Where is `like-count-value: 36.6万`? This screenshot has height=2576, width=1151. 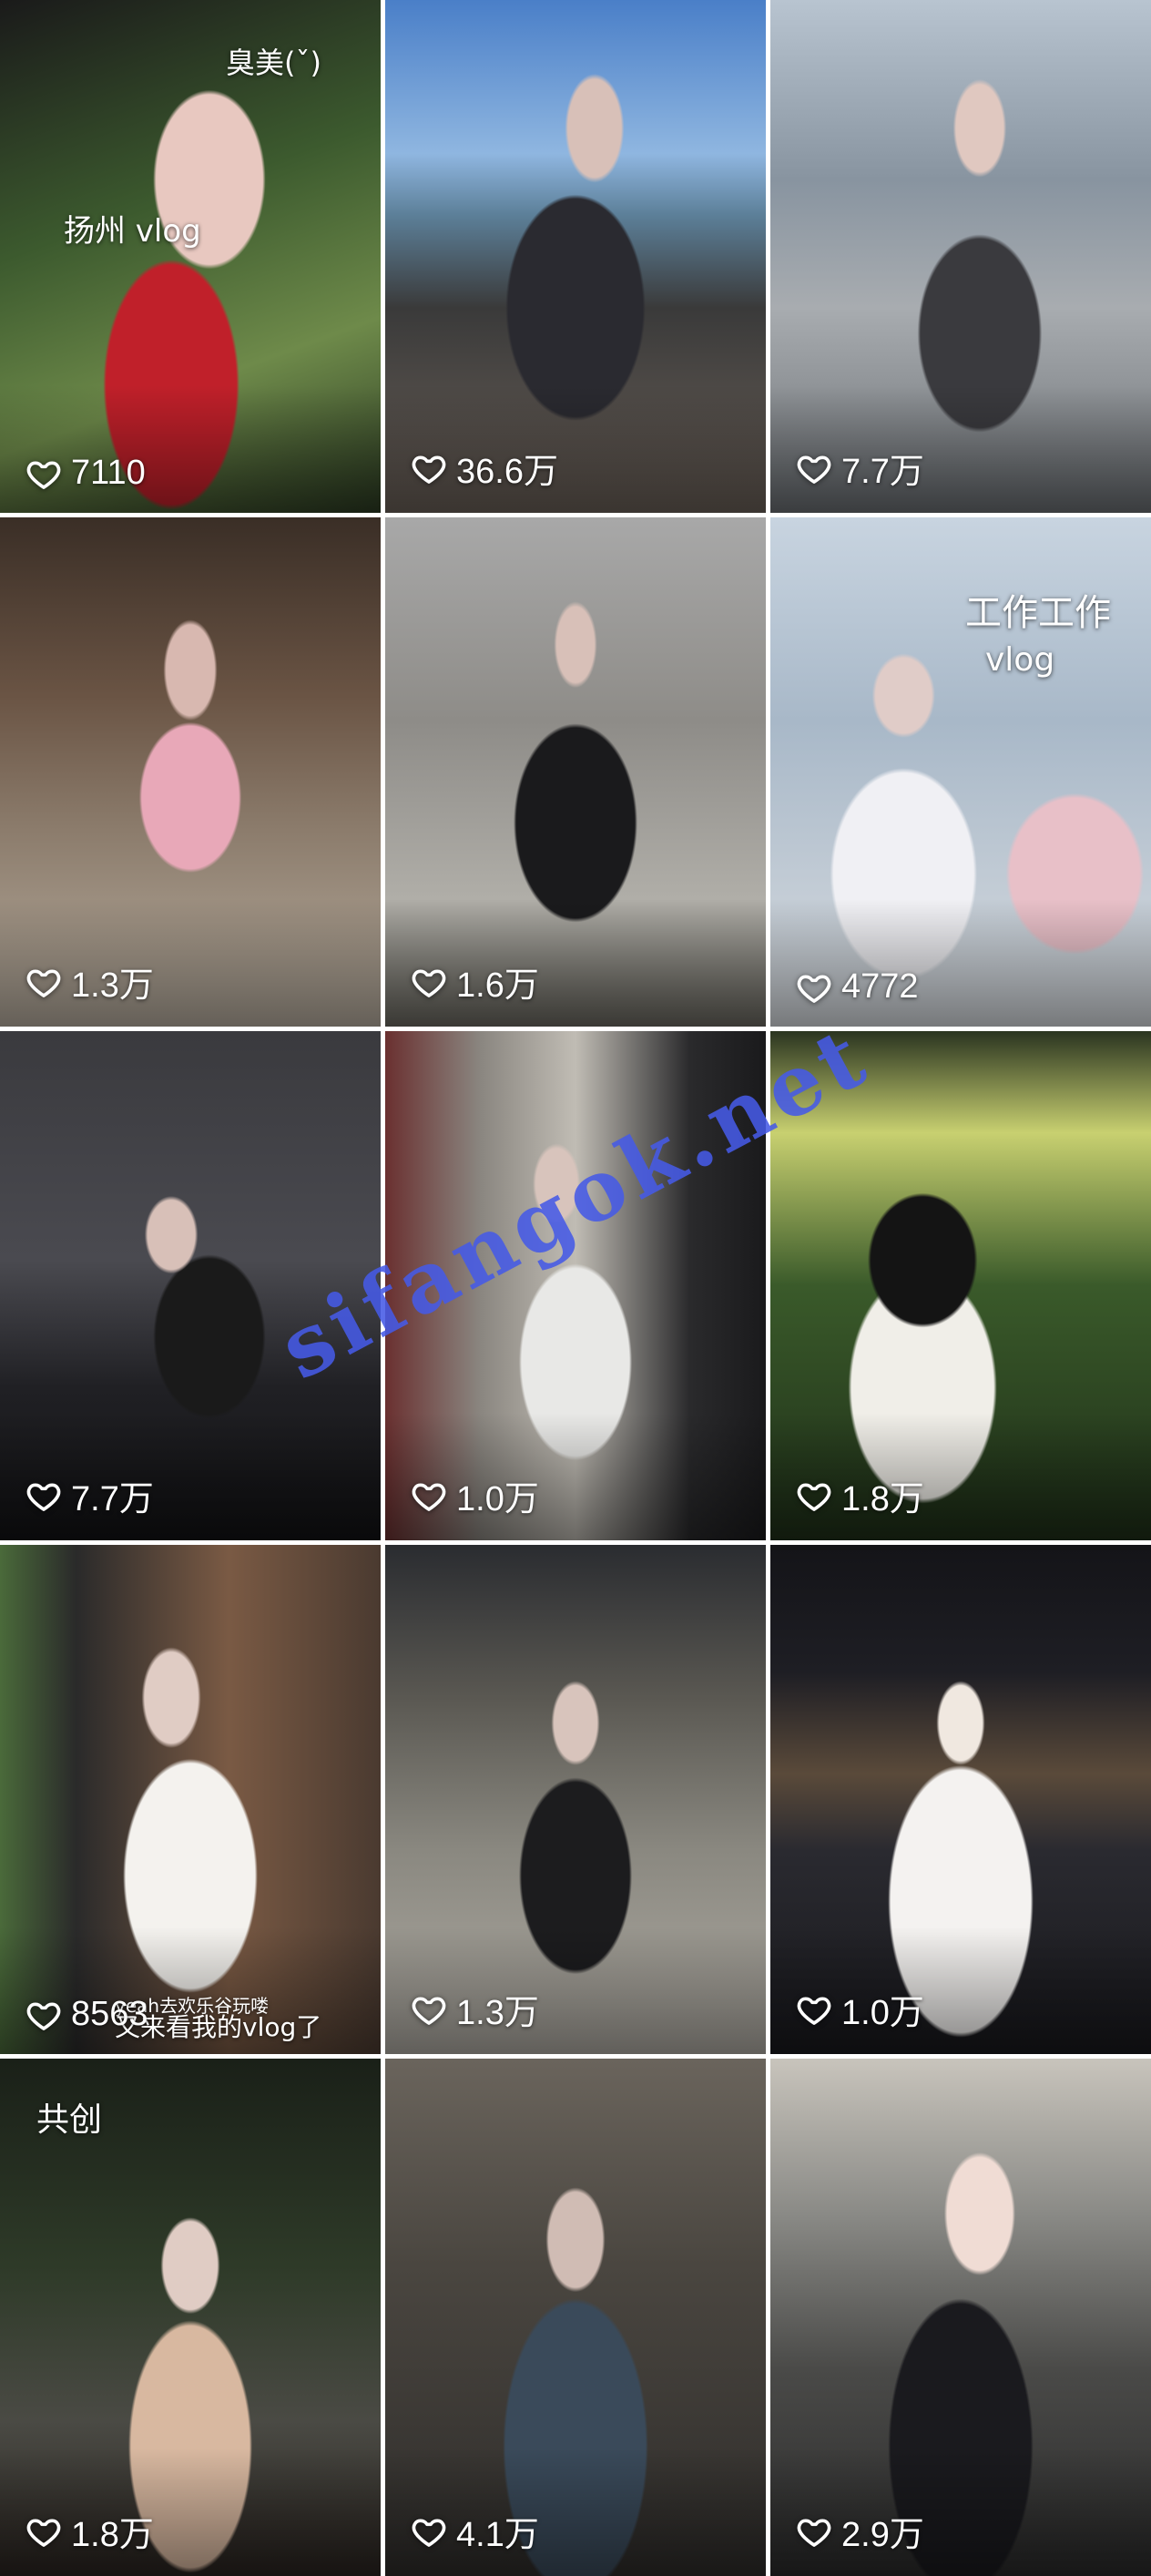
like-count-value: 36.6万 is located at coordinates (507, 472).